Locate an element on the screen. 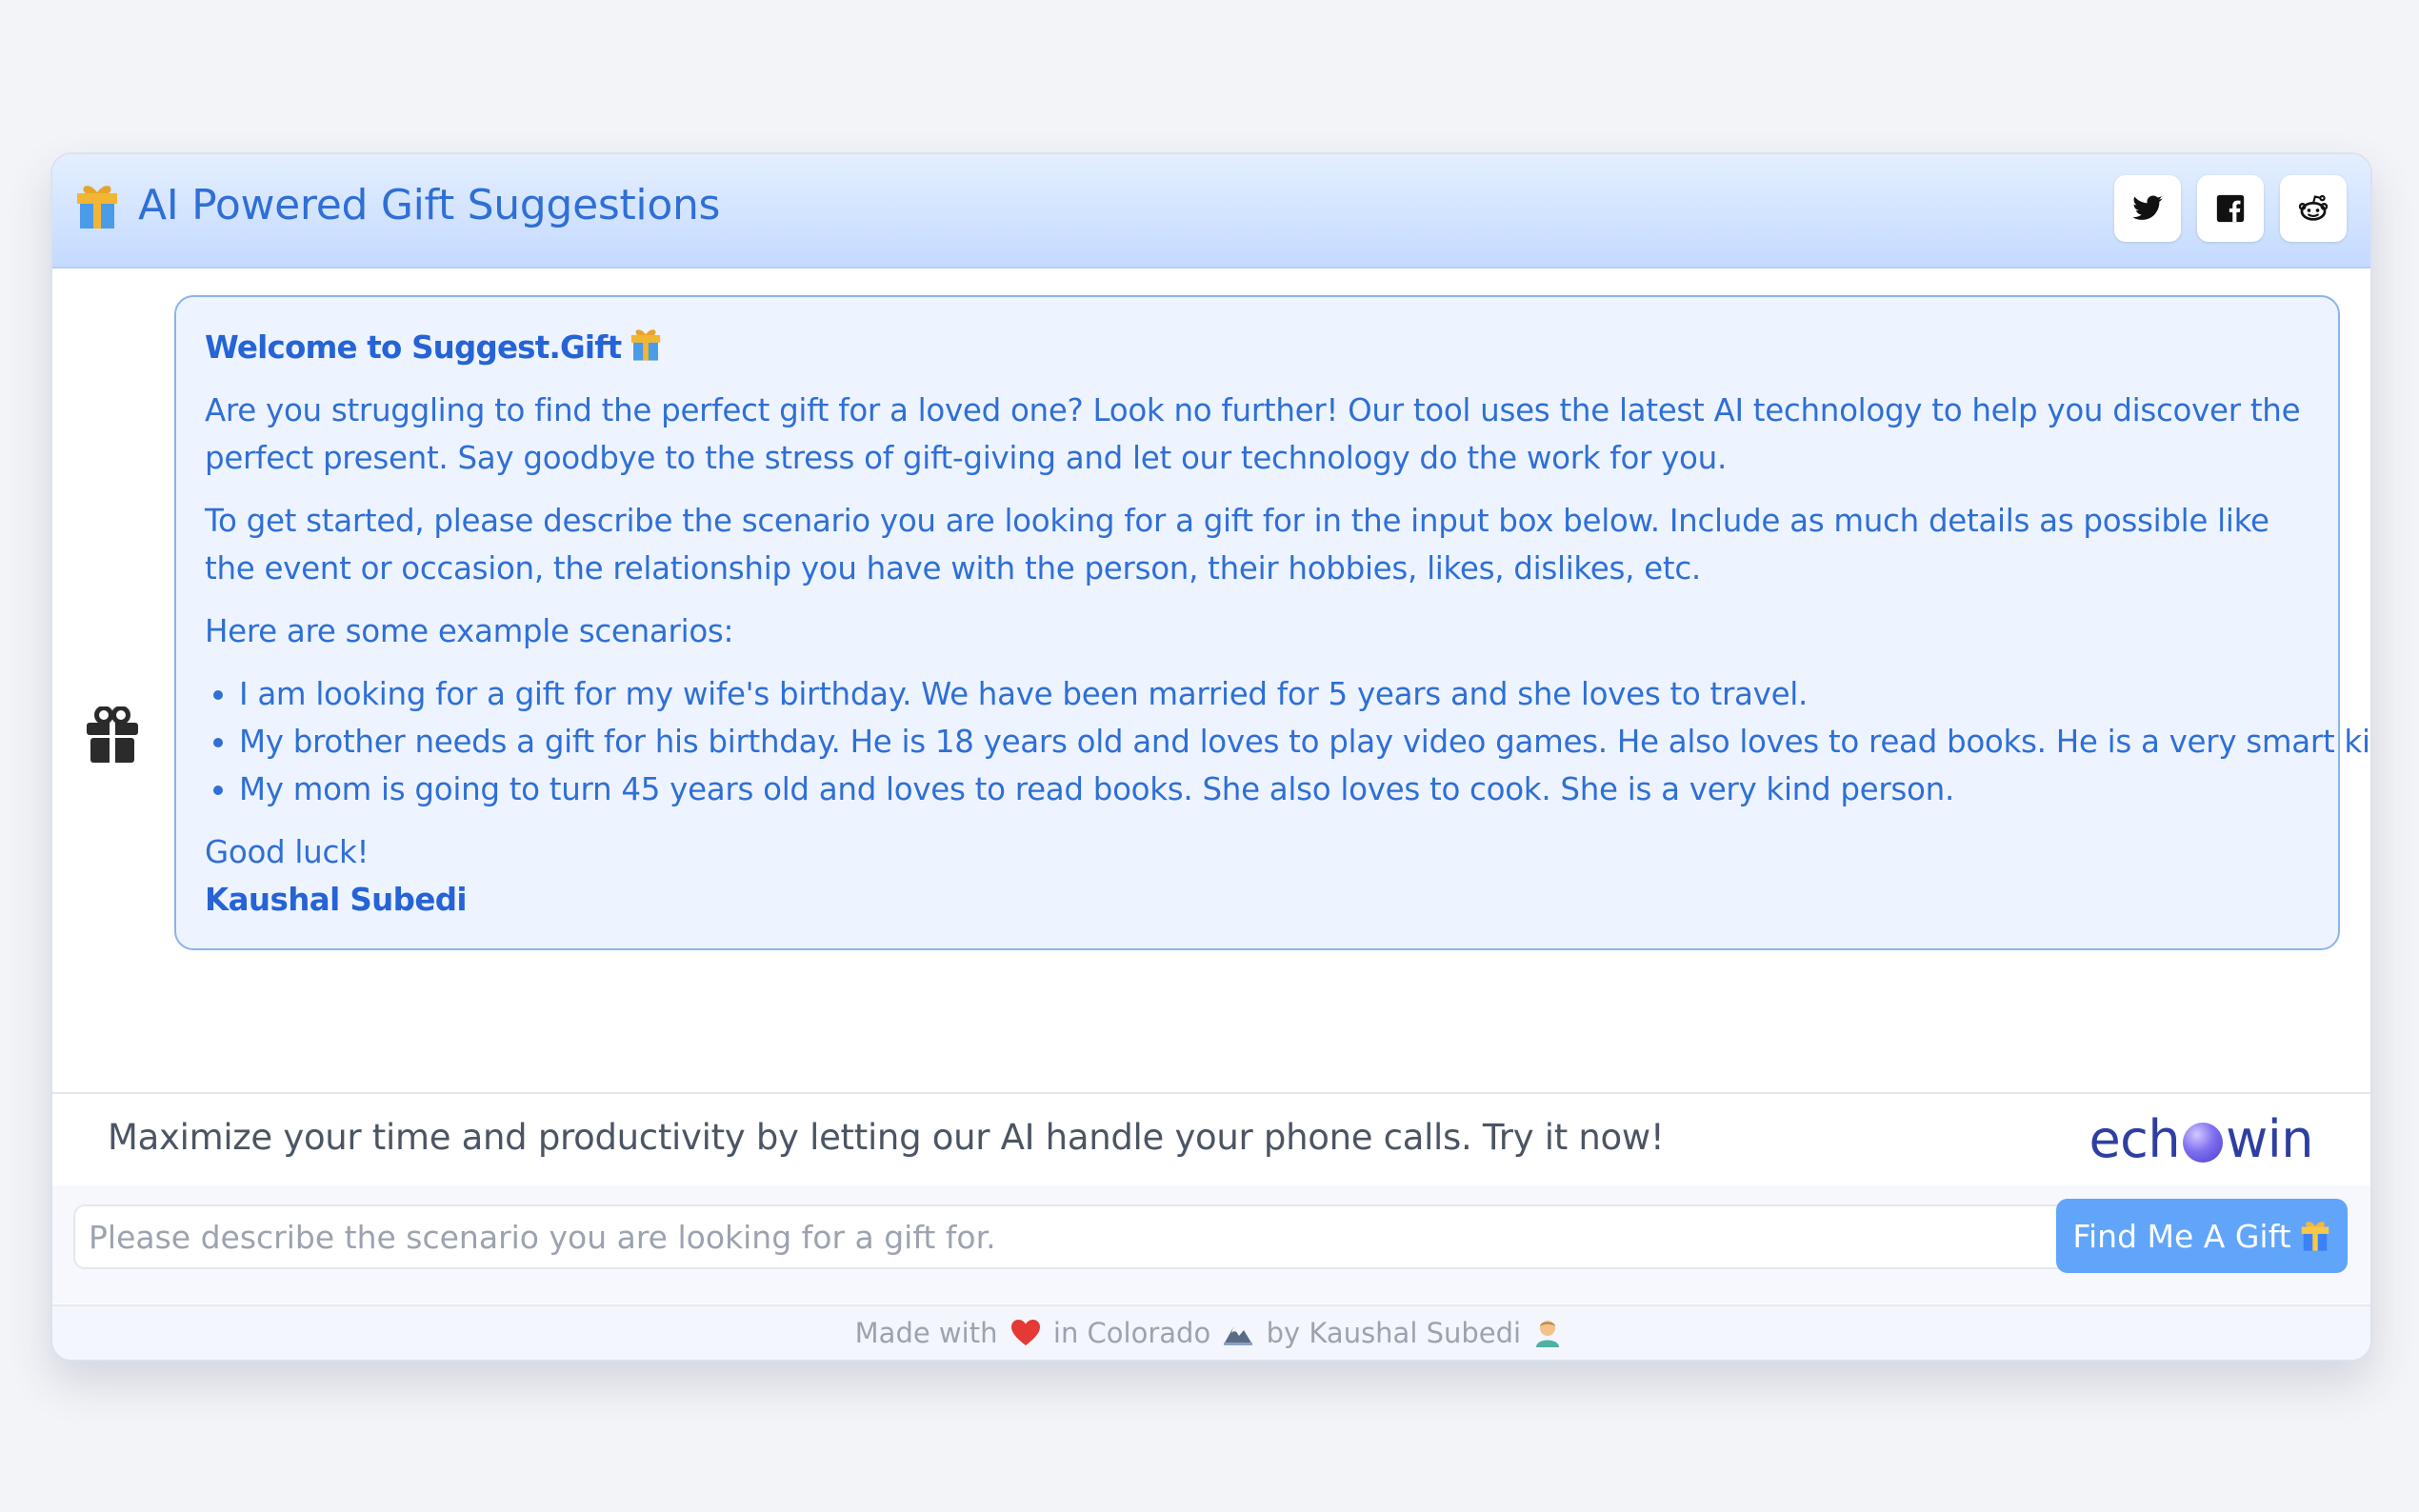 The width and height of the screenshot is (2419, 1512). reddit-icon is located at coordinates (2313, 207).